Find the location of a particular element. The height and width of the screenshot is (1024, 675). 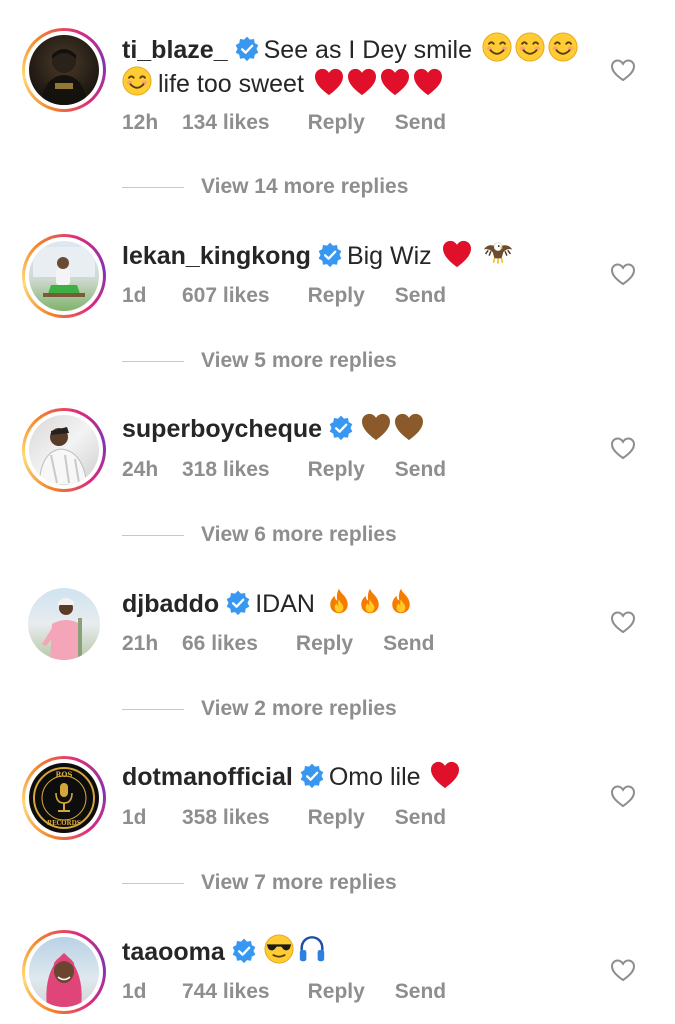

comment-text: ti_blaze_ See as I Dey smile is located at coordinates (350, 49).